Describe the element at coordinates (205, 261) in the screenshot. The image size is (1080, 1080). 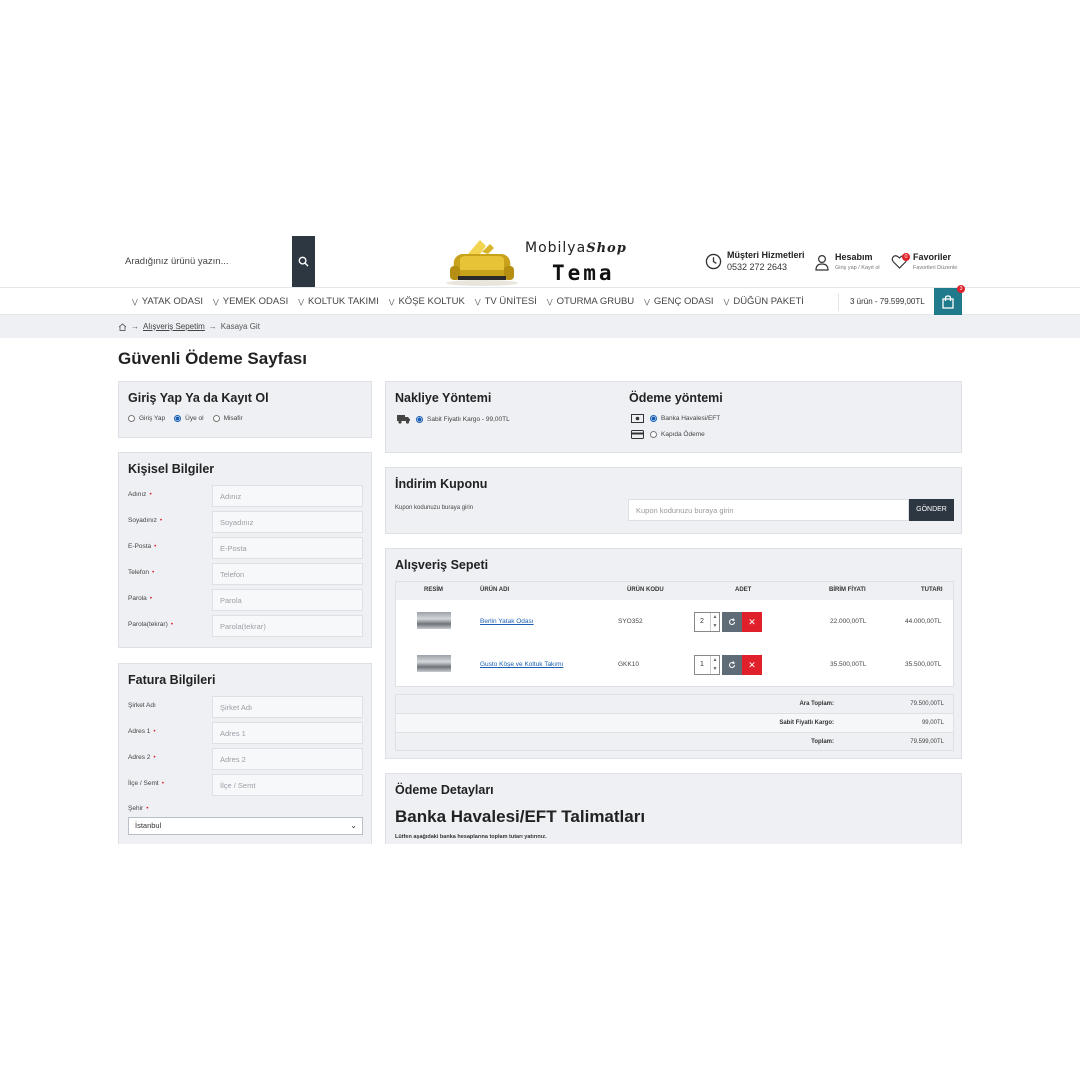
I see `search-input` at that location.